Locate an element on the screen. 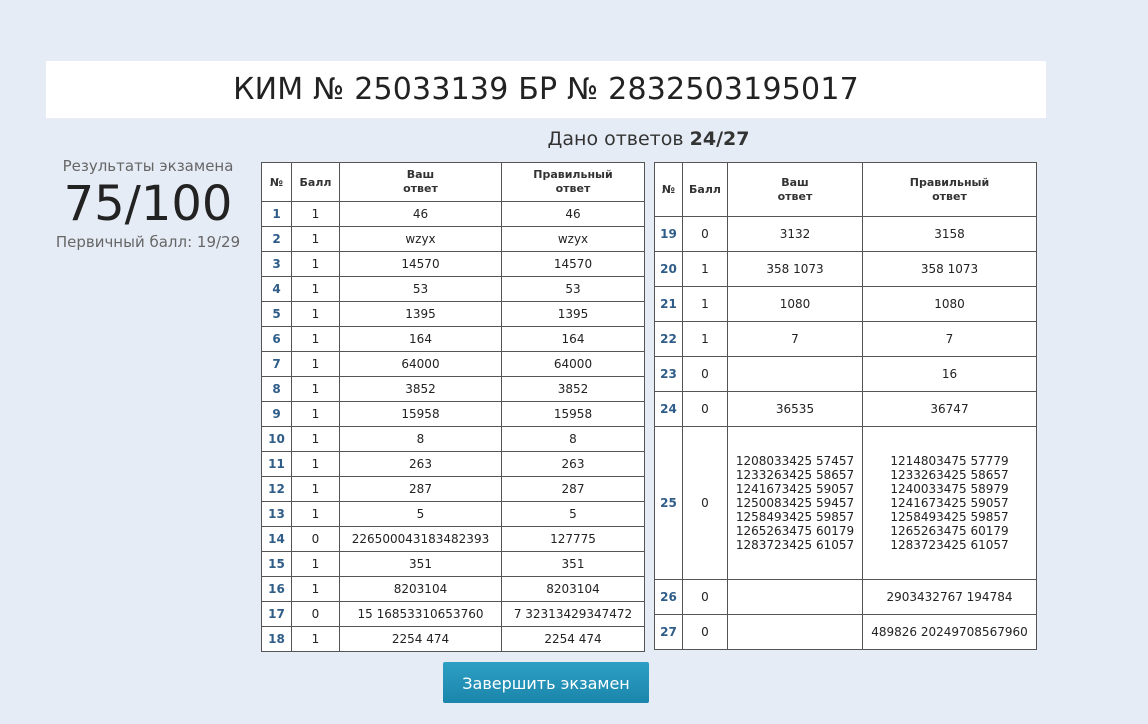 This screenshot has width=1148, height=724. results-score: 75/100 is located at coordinates (148, 204).